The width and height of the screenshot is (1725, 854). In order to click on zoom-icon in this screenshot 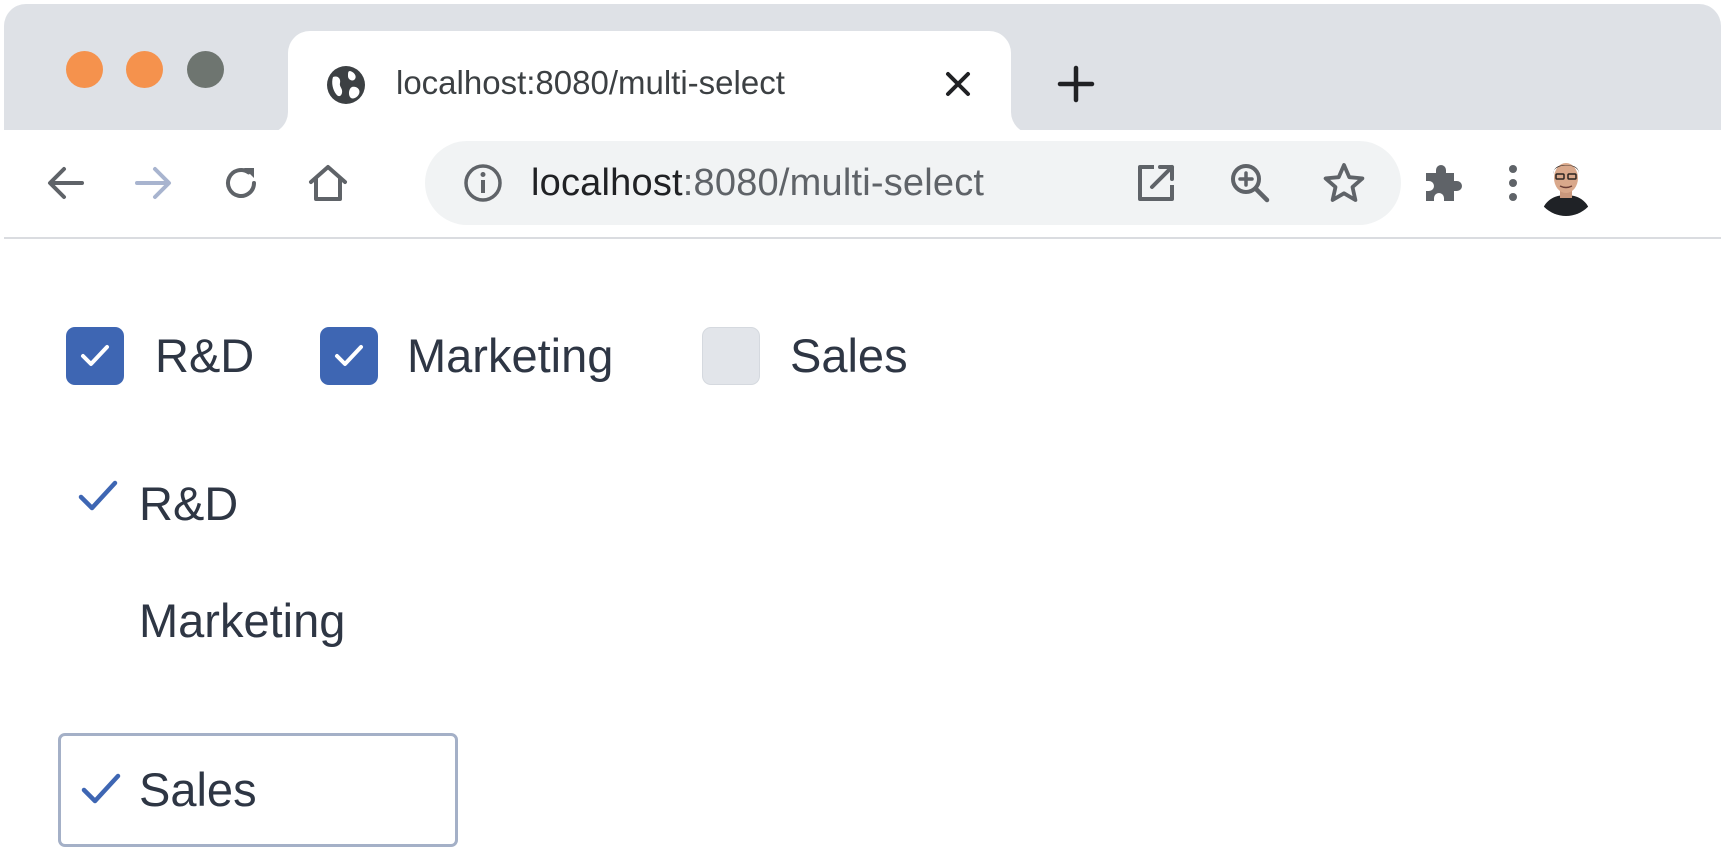, I will do `click(1250, 183)`.